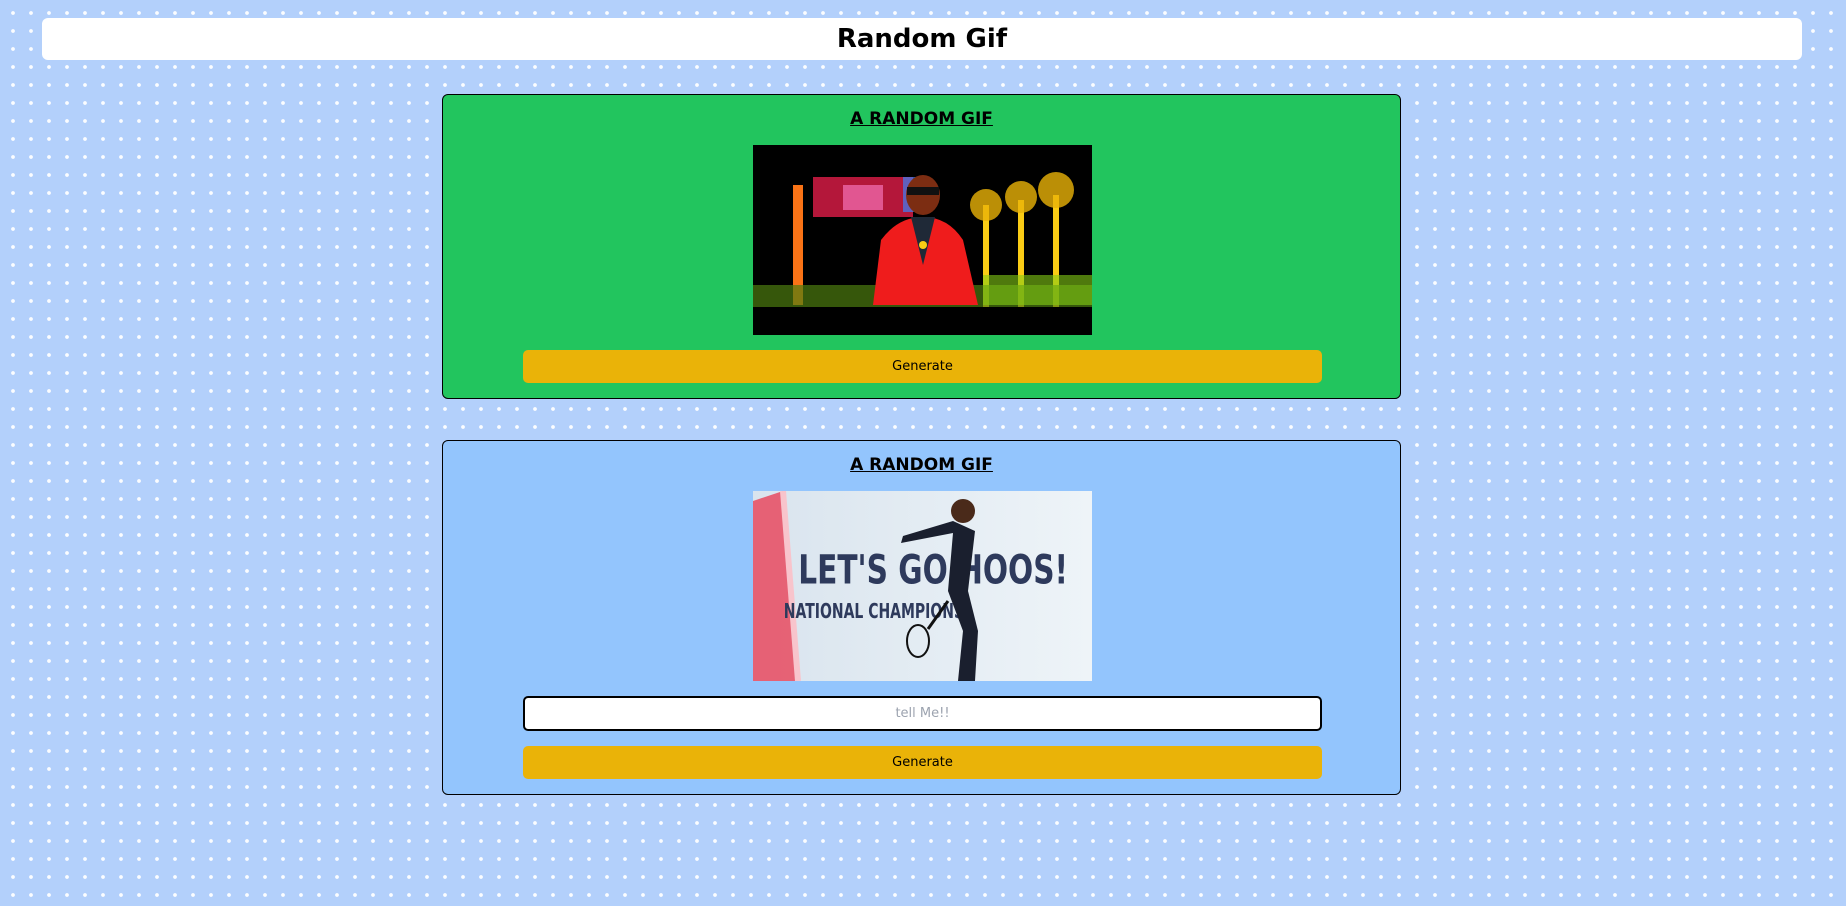  Describe the element at coordinates (922, 713) in the screenshot. I see `tag-search-input` at that location.